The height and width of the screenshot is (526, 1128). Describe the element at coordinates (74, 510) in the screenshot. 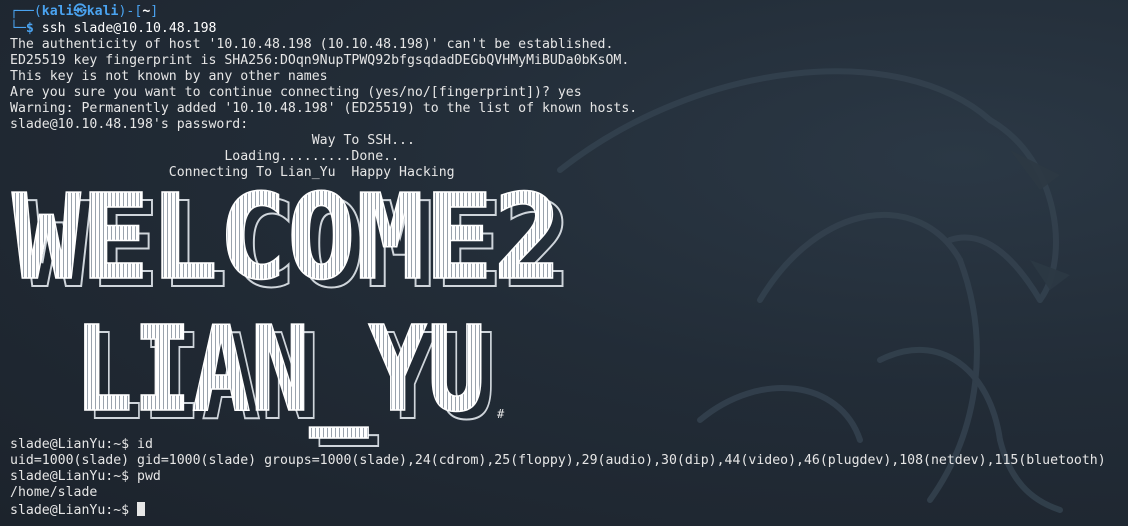

I see `final-prompt: slade@LianYu:~$` at that location.